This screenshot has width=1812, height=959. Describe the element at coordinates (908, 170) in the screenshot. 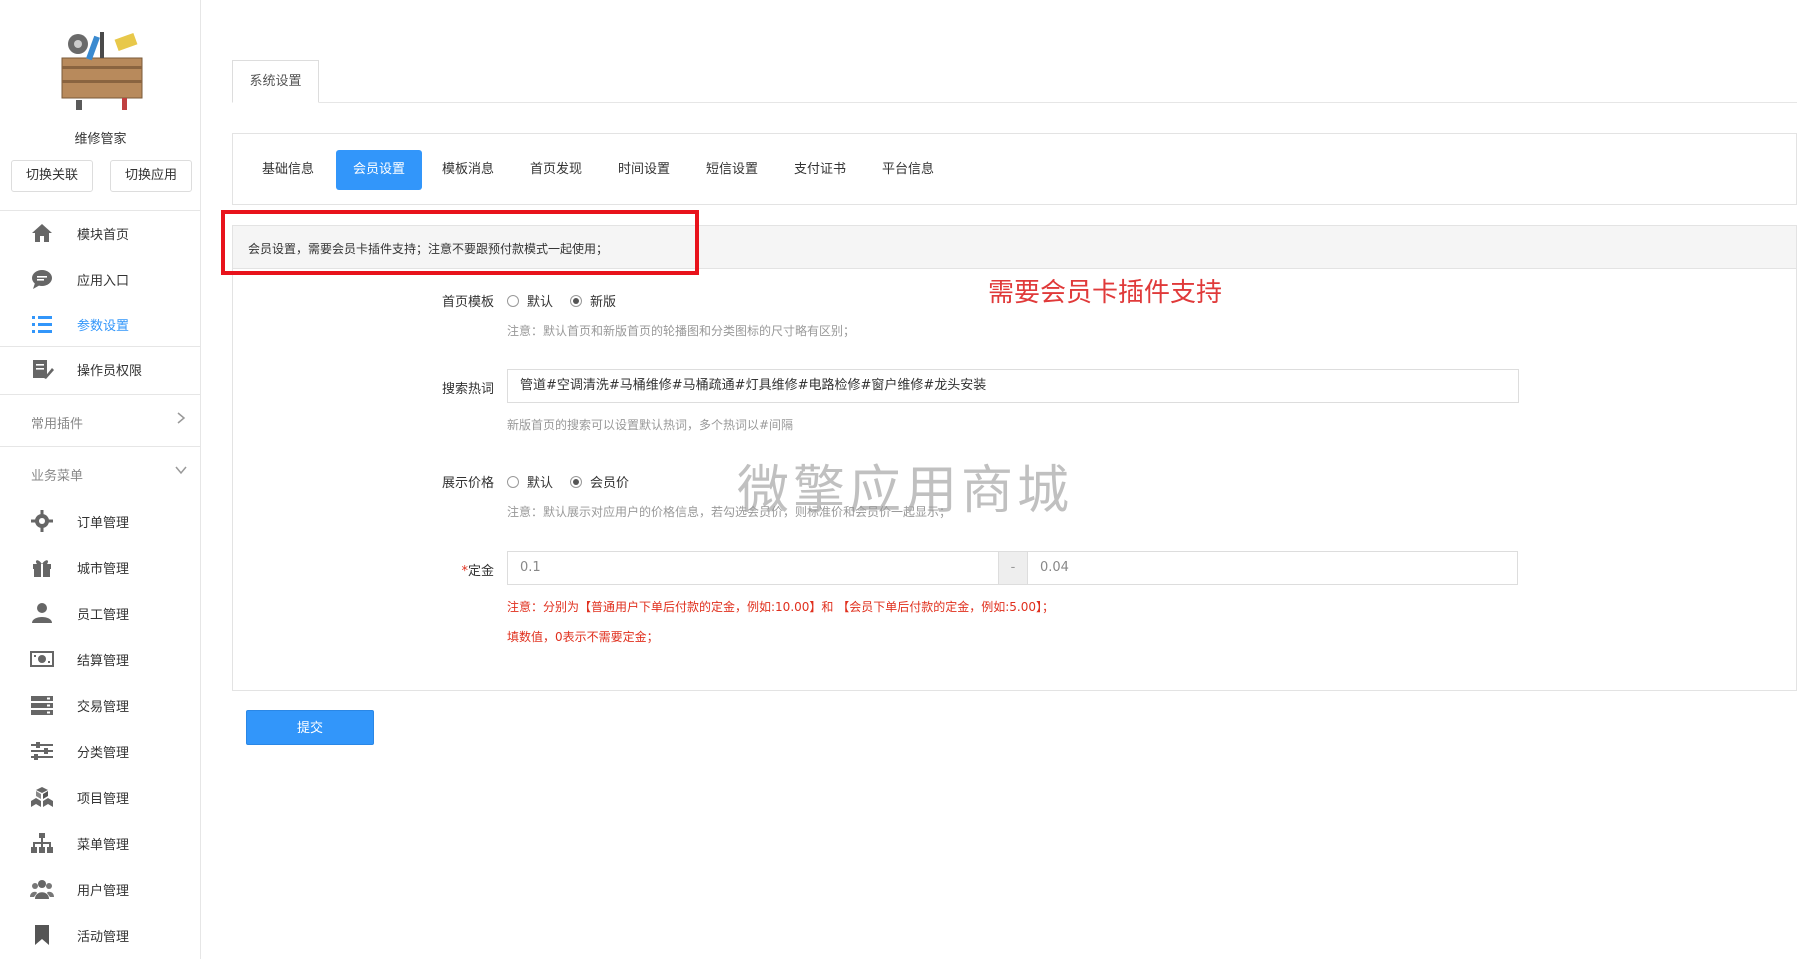

I see `tab-platform-info: 平台信息` at that location.